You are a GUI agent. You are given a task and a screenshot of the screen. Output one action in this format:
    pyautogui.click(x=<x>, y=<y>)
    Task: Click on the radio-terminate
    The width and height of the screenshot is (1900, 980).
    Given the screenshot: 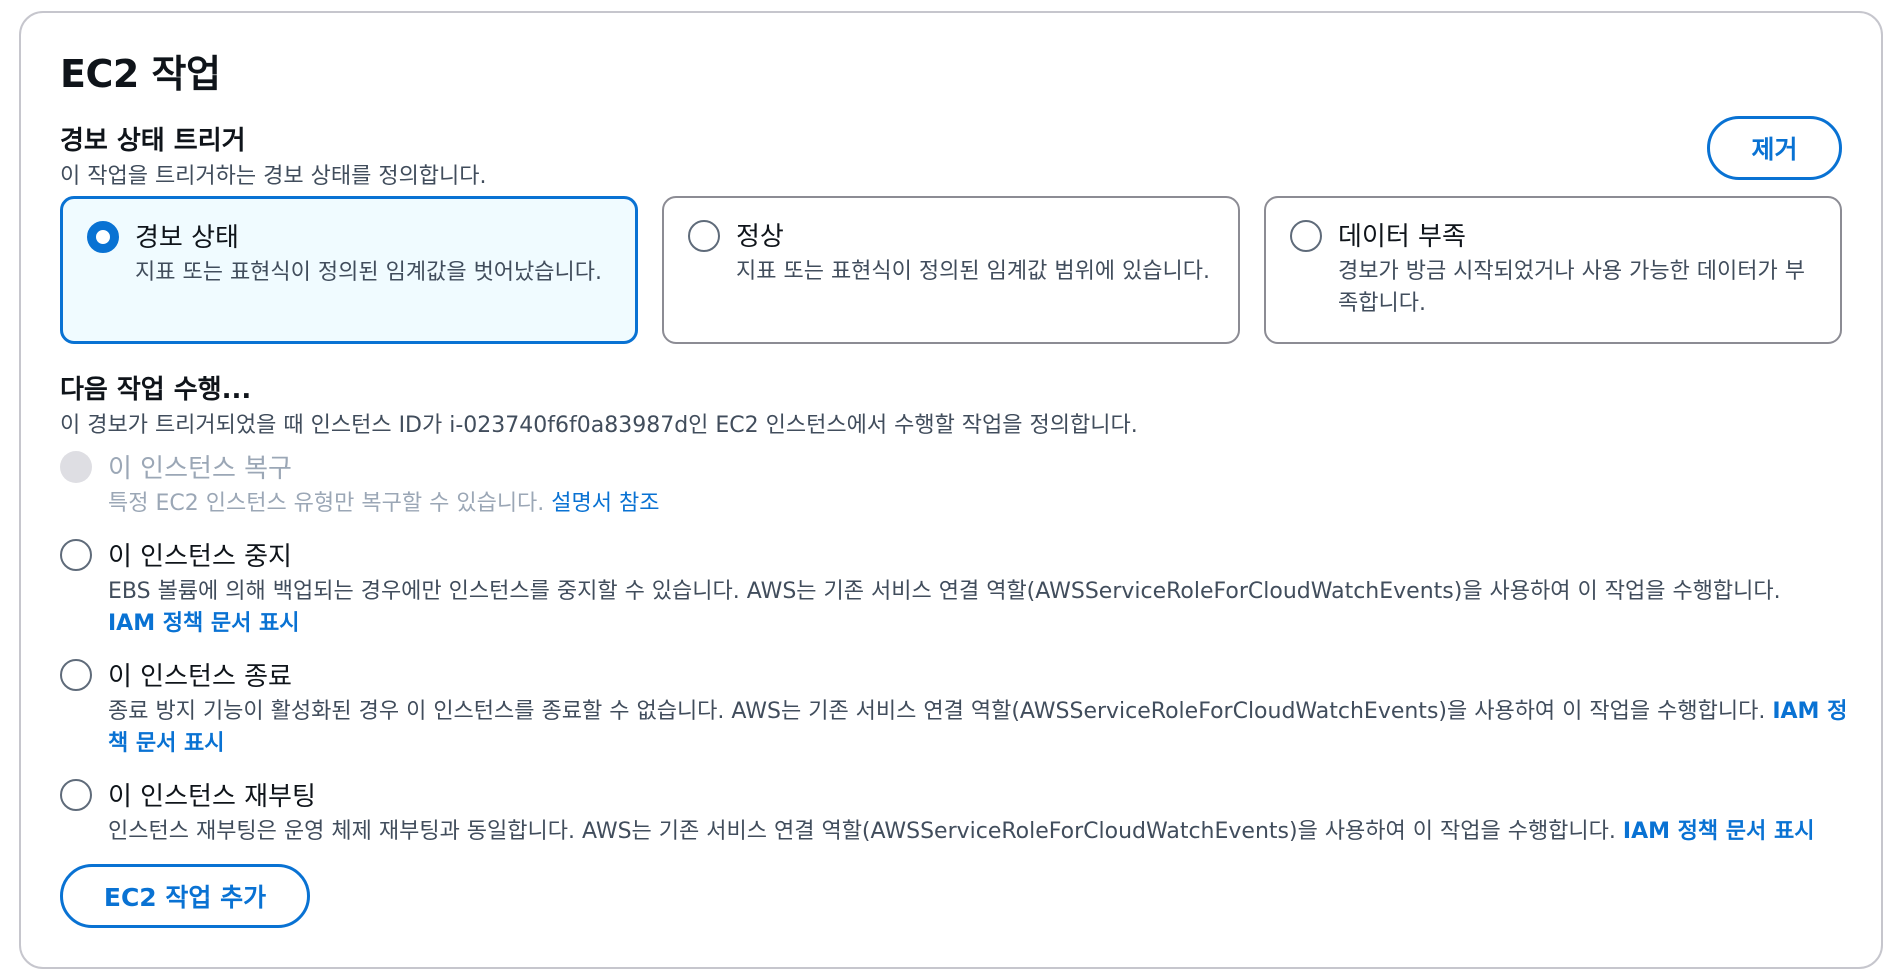 What is the action you would take?
    pyautogui.click(x=76, y=675)
    